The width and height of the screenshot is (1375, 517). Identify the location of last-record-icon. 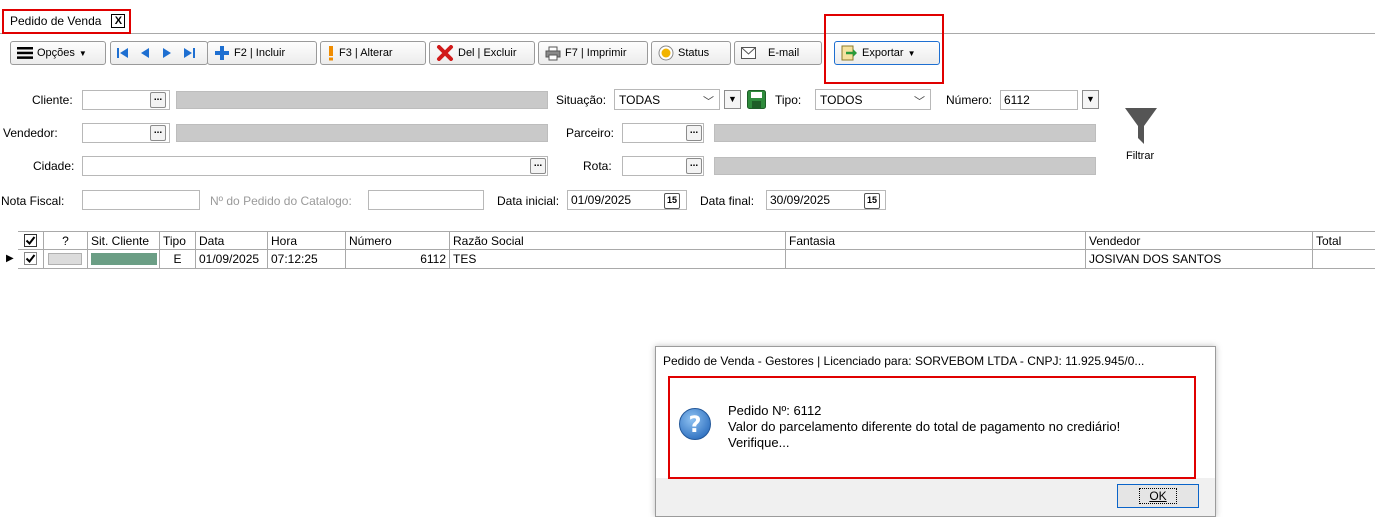
(189, 53).